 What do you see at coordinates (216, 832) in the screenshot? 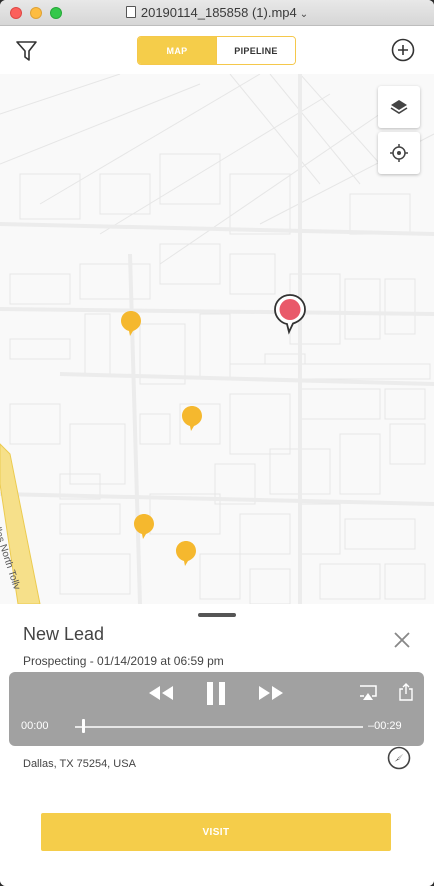
I see `visit-button: VISIT` at bounding box center [216, 832].